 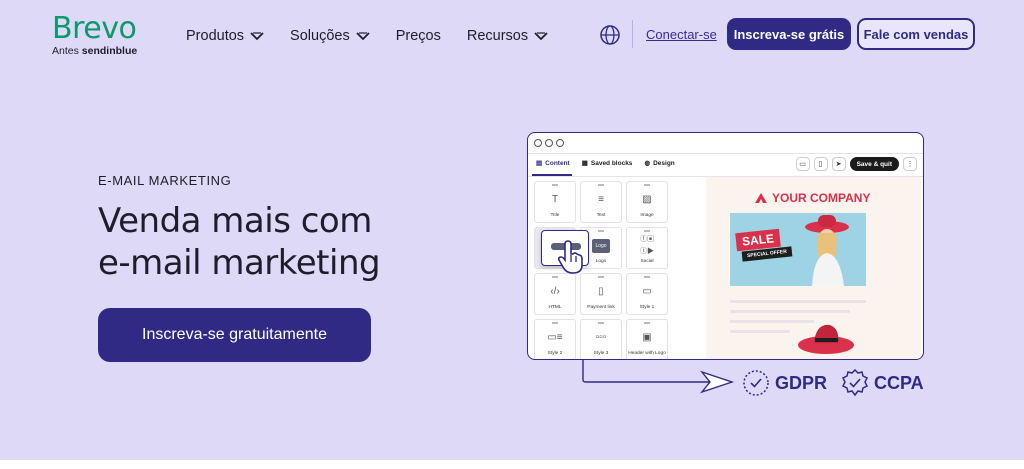 I want to click on gdpr-badge: GDPR, so click(x=784, y=383).